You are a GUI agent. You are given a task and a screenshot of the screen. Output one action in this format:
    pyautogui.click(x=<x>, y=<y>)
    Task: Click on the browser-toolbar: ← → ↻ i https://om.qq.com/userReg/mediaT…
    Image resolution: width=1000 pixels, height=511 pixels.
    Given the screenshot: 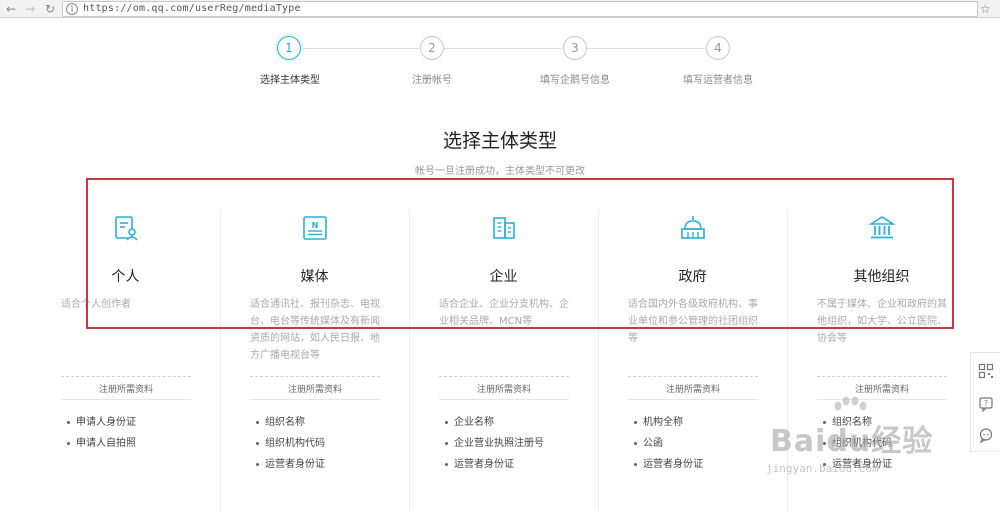 What is the action you would take?
    pyautogui.click(x=500, y=9)
    